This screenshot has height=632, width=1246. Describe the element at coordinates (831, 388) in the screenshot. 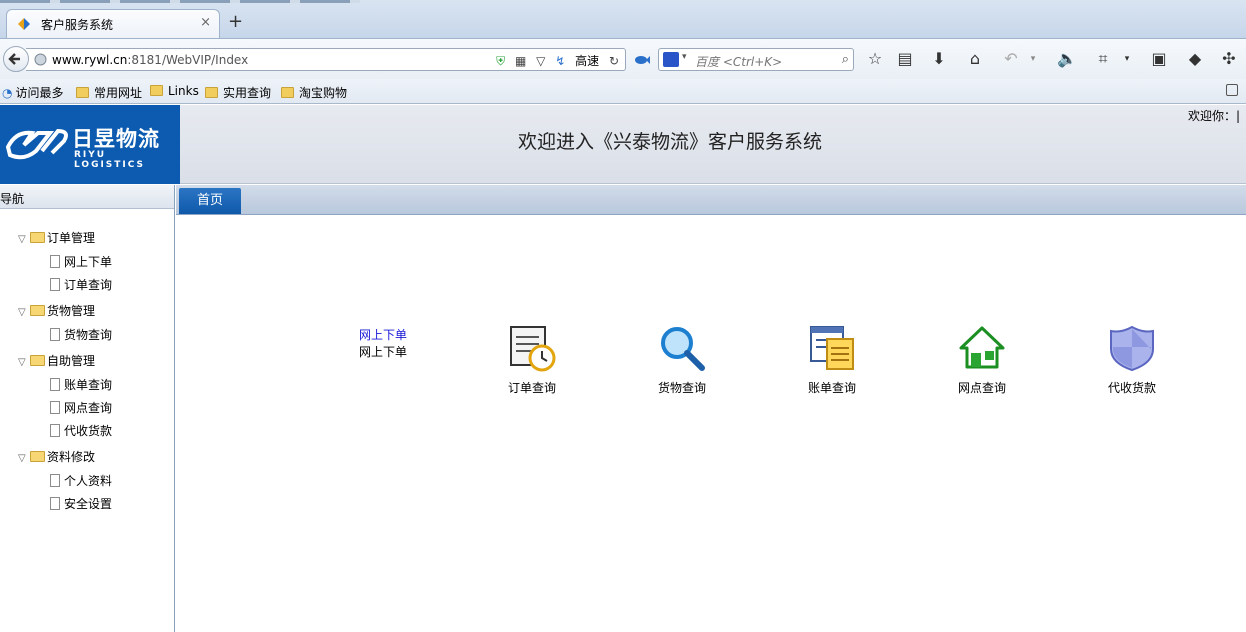

I see `quick-icon-label: 账单查询` at that location.